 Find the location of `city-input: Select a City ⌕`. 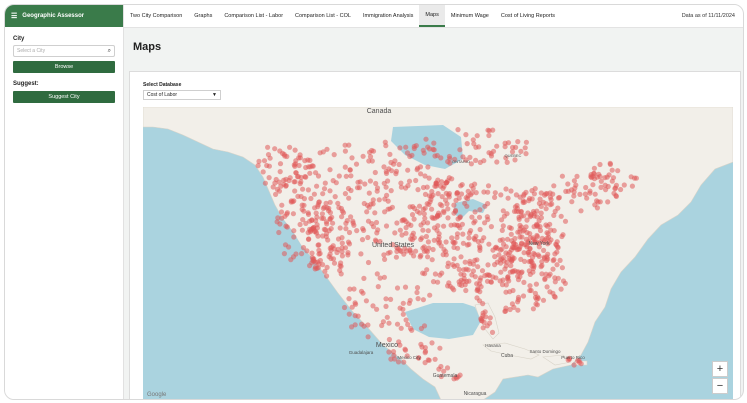

city-input: Select a City ⌕ is located at coordinates (64, 51).